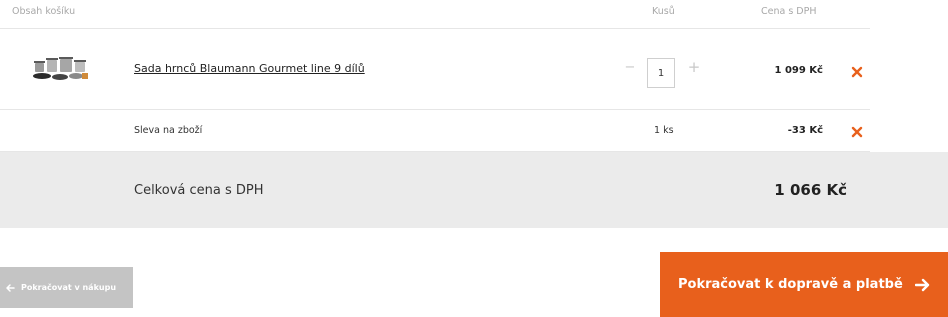  I want to click on continue-shopping-button: Pokračovat v nákupu, so click(66, 287).